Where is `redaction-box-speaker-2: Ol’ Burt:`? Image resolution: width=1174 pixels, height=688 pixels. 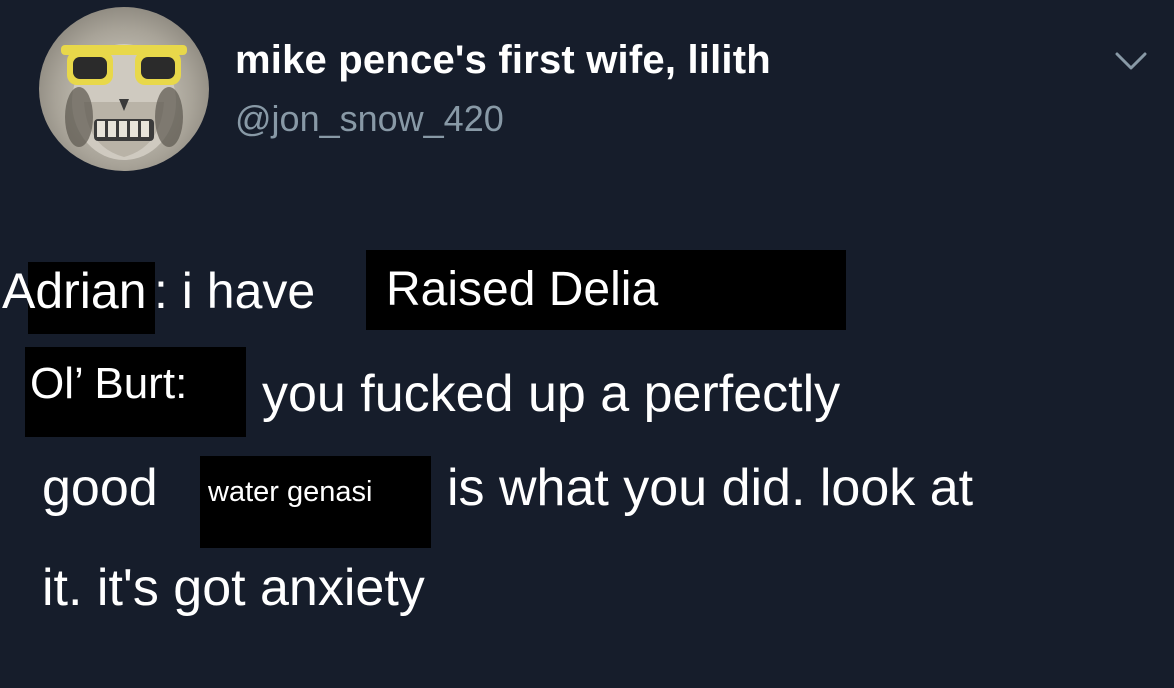 redaction-box-speaker-2: Ol’ Burt: is located at coordinates (135, 392).